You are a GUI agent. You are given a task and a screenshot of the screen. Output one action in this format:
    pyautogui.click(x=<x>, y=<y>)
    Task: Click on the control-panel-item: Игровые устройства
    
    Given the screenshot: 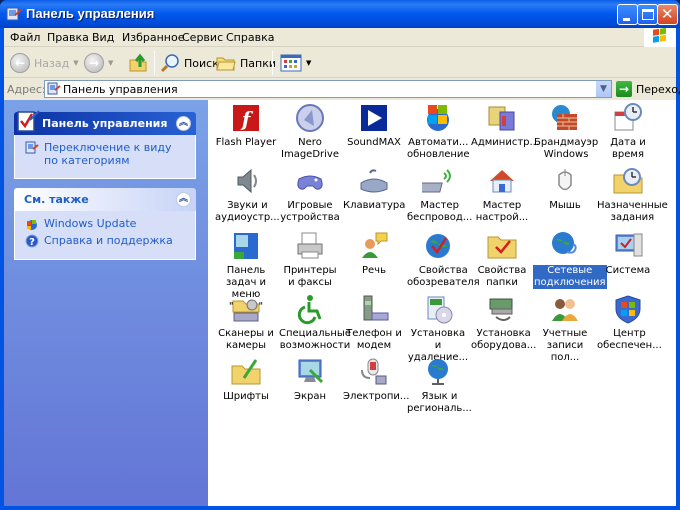 What is the action you would take?
    pyautogui.click(x=310, y=194)
    